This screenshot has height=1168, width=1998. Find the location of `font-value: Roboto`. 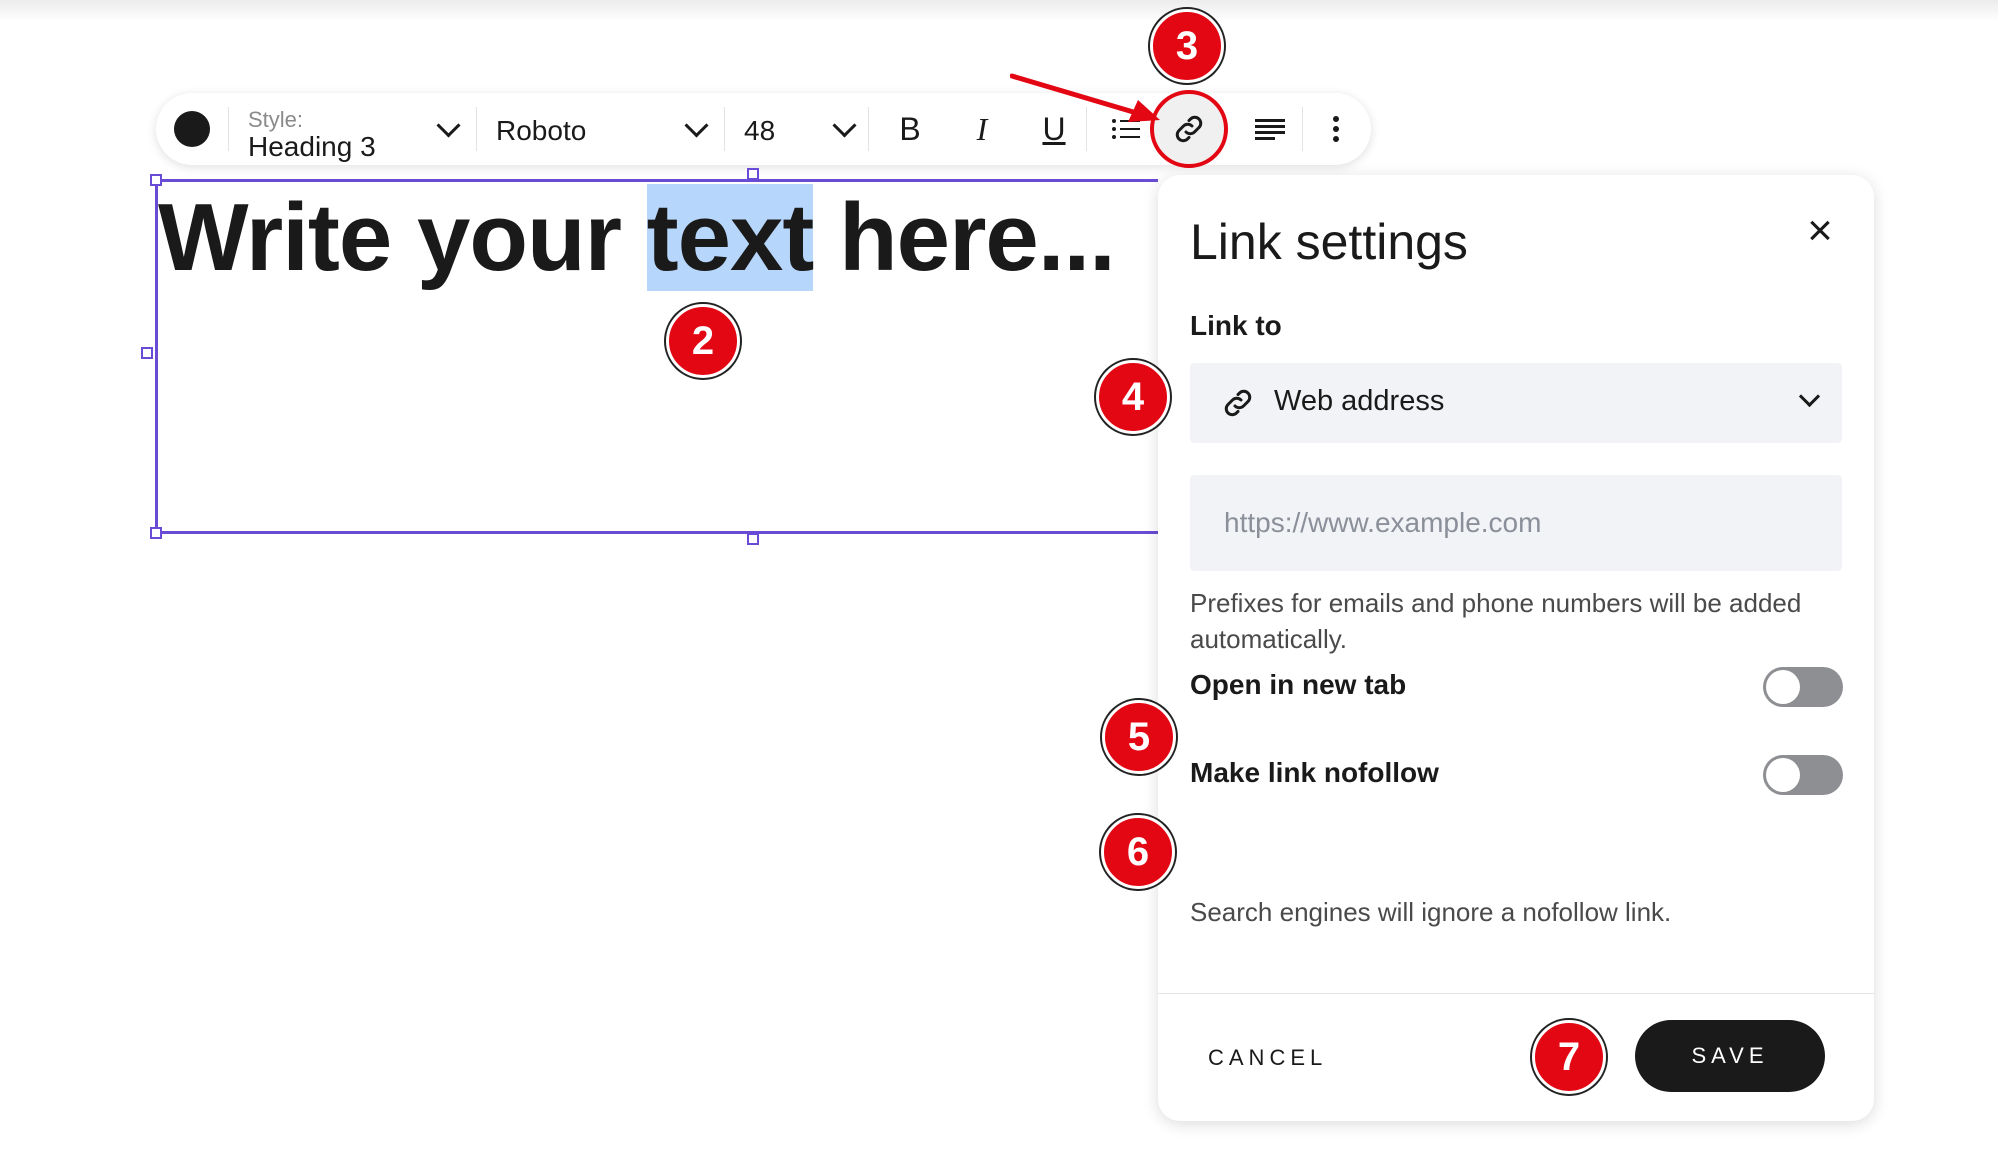

font-value: Roboto is located at coordinates (541, 130).